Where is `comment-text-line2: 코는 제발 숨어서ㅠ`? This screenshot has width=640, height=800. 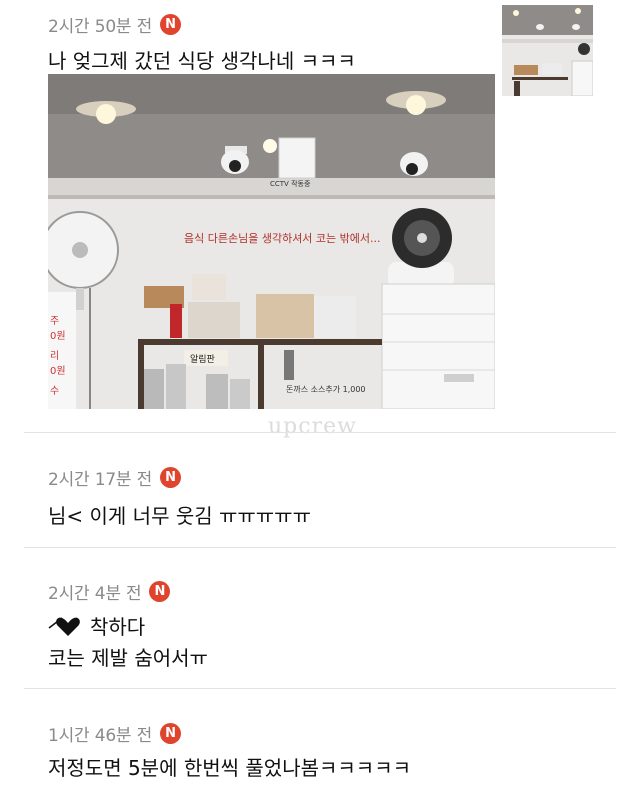
comment-text-line2: 코는 제발 숨어서ㅠ is located at coordinates (128, 658).